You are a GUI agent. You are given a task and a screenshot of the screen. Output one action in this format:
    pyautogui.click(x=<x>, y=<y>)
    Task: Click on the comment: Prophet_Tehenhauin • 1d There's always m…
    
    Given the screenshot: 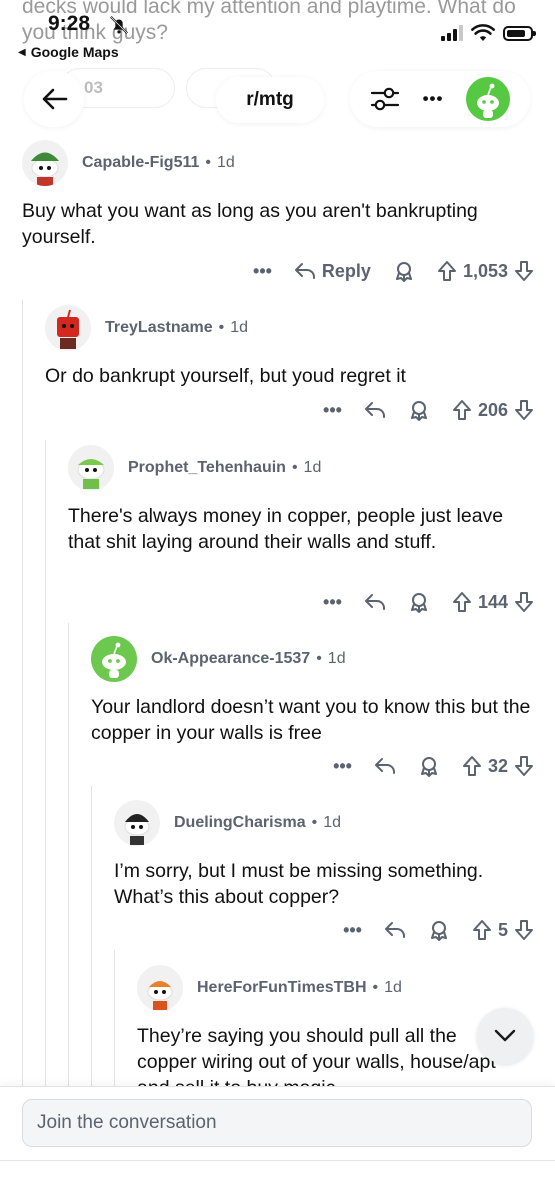 What is the action you would take?
    pyautogui.click(x=301, y=528)
    